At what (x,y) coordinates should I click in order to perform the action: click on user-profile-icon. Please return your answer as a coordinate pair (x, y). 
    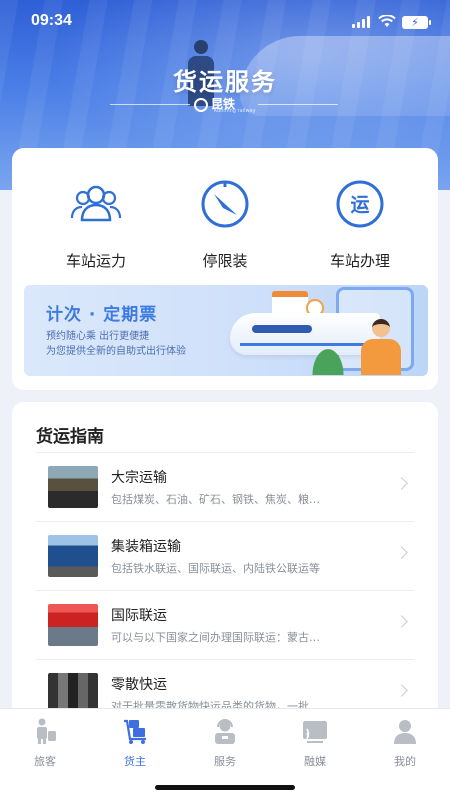
    Looking at the image, I should click on (405, 732).